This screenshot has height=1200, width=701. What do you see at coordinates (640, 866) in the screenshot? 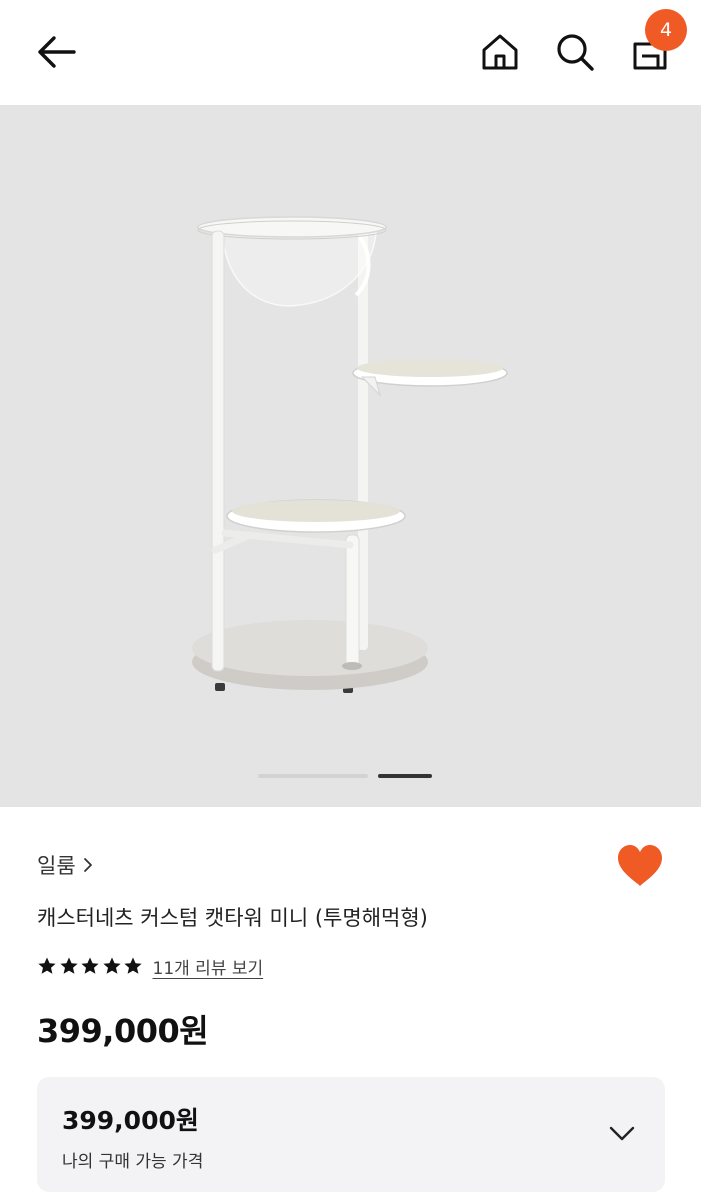
I see `heart-icon` at bounding box center [640, 866].